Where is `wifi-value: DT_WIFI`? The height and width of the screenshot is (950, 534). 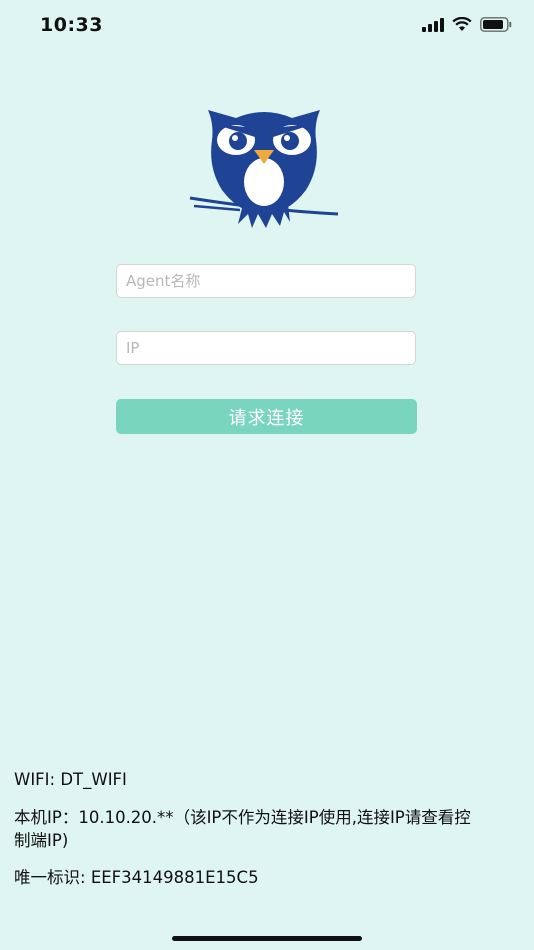 wifi-value: DT_WIFI is located at coordinates (93, 779).